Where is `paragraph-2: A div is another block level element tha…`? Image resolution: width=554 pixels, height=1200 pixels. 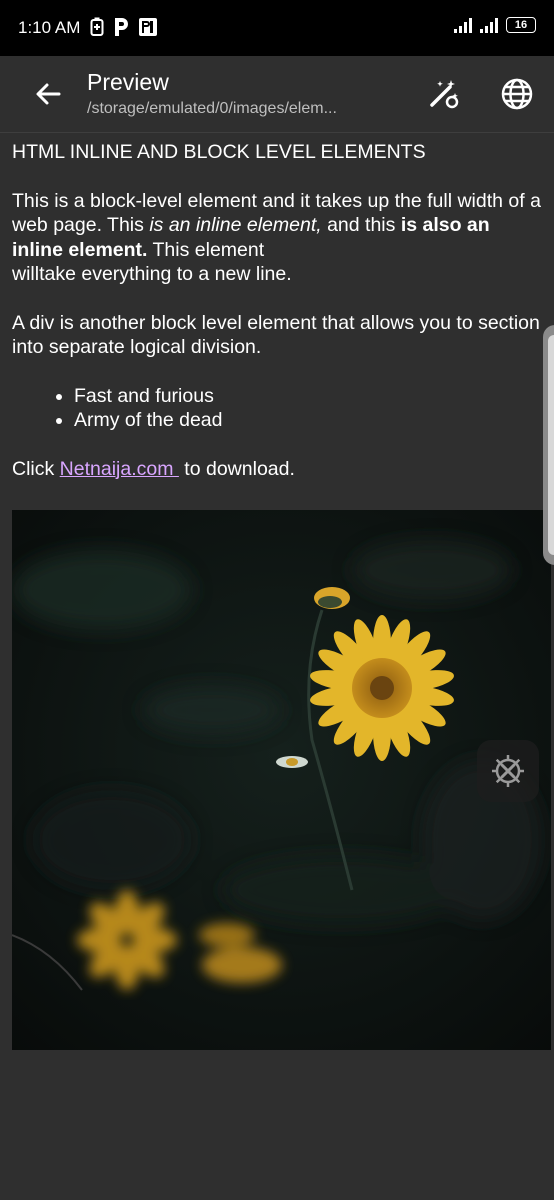
paragraph-2: A div is another block level element tha… is located at coordinates (276, 335).